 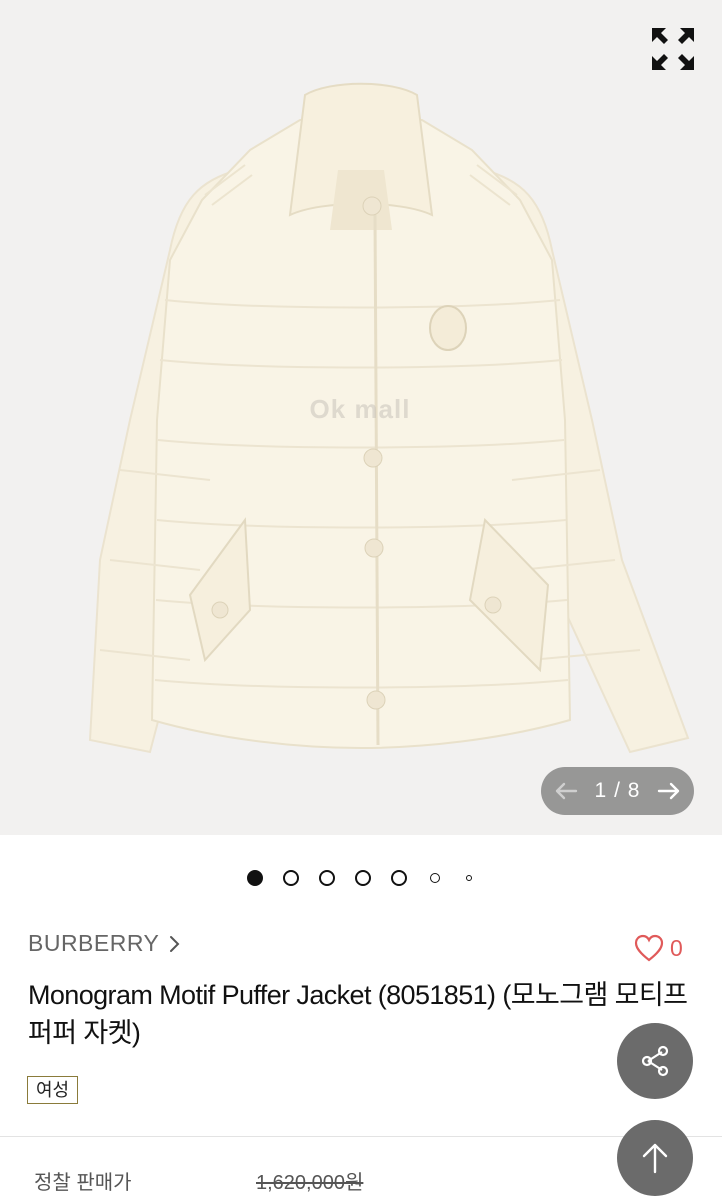 I want to click on scroll-to-top-button, so click(x=655, y=1158).